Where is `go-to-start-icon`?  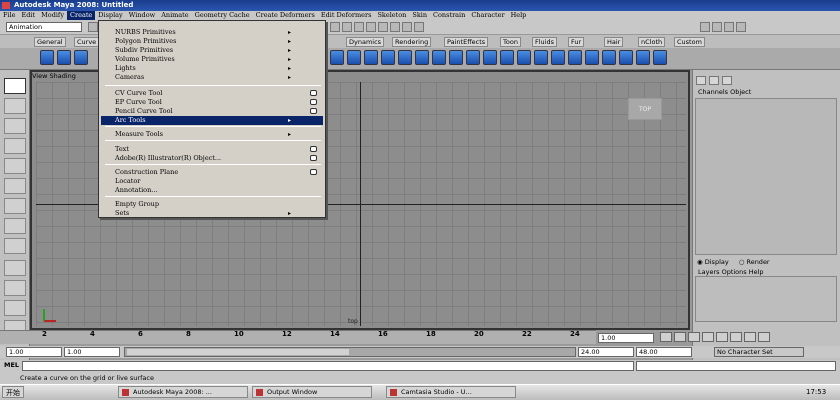
go-to-start-icon is located at coordinates (666, 337).